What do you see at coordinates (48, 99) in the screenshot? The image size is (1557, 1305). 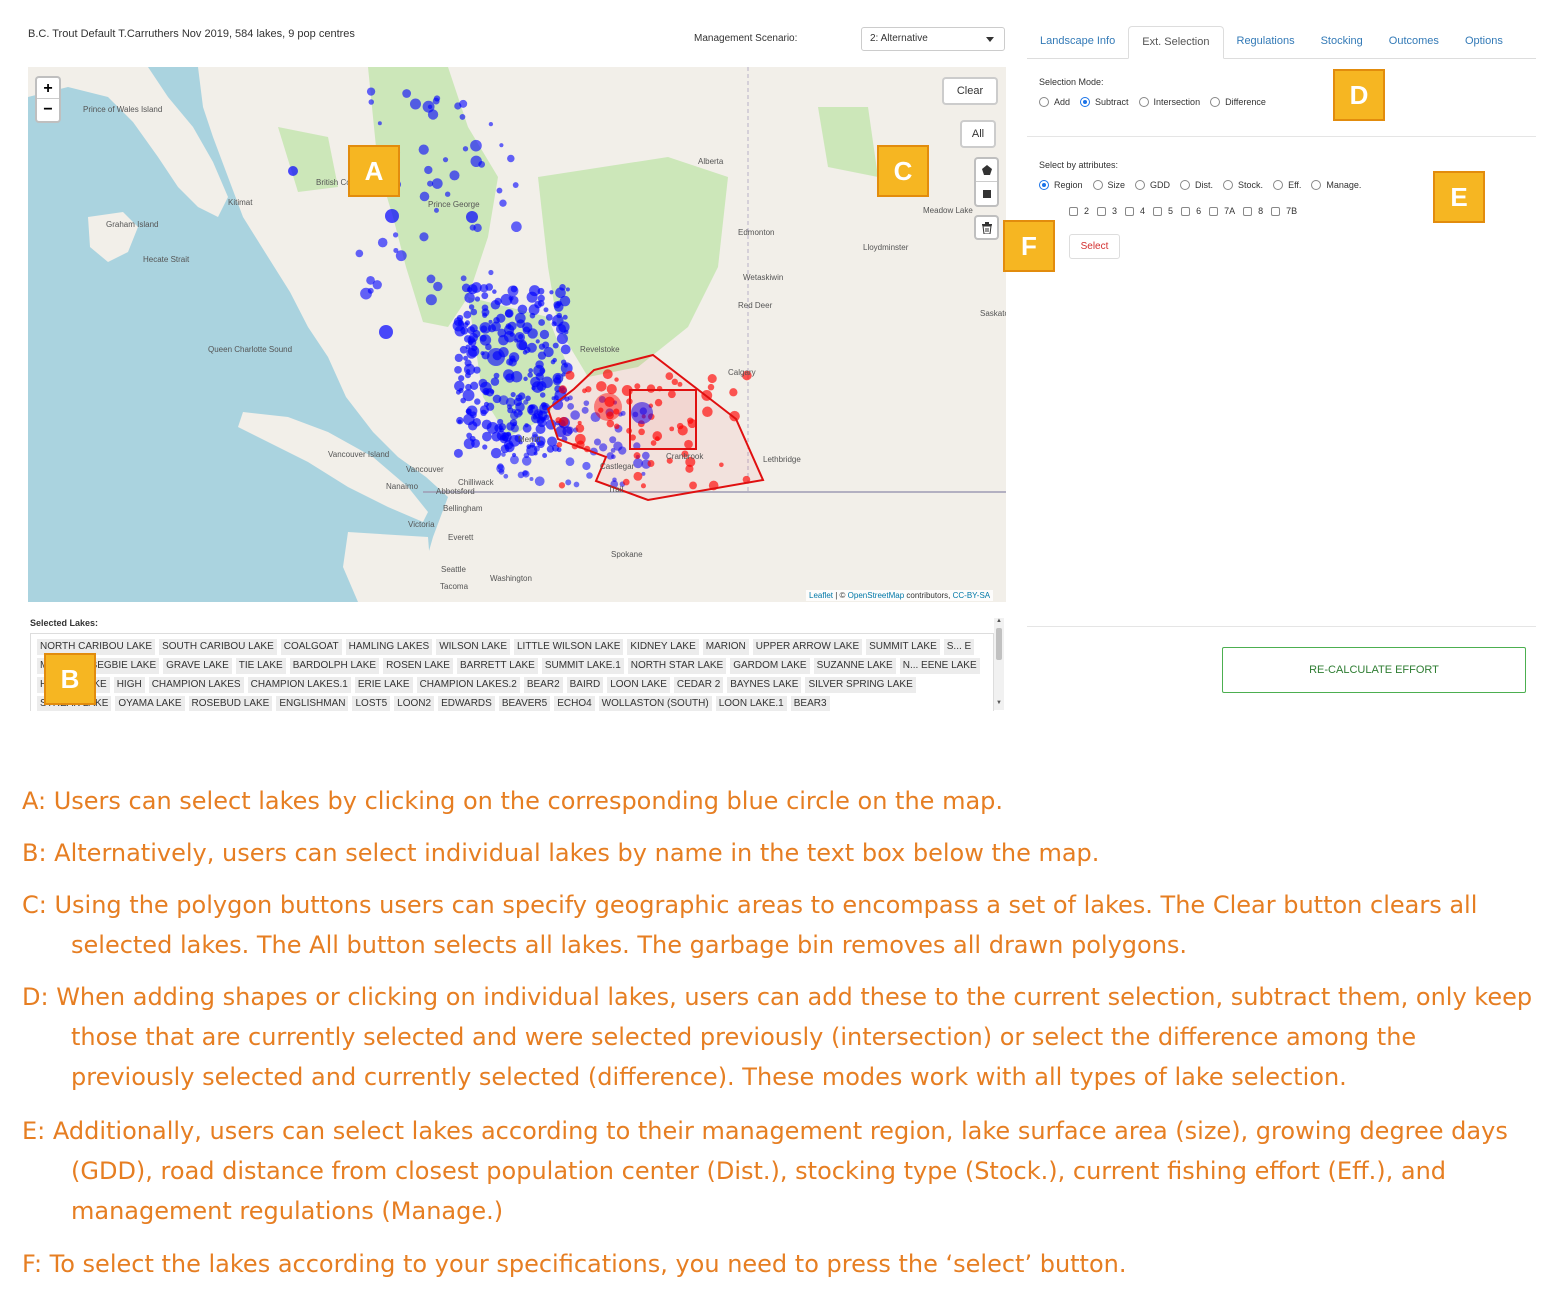 I see `zoom-control: + −` at bounding box center [48, 99].